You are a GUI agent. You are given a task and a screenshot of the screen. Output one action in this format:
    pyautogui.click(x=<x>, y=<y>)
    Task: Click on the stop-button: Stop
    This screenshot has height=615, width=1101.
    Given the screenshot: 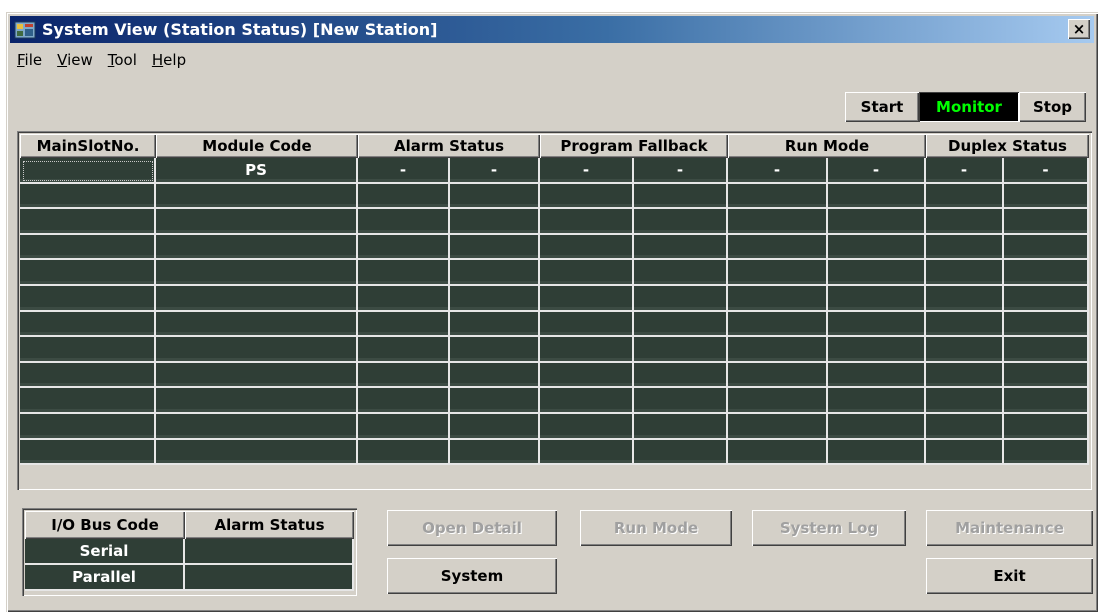 What is the action you would take?
    pyautogui.click(x=1052, y=107)
    